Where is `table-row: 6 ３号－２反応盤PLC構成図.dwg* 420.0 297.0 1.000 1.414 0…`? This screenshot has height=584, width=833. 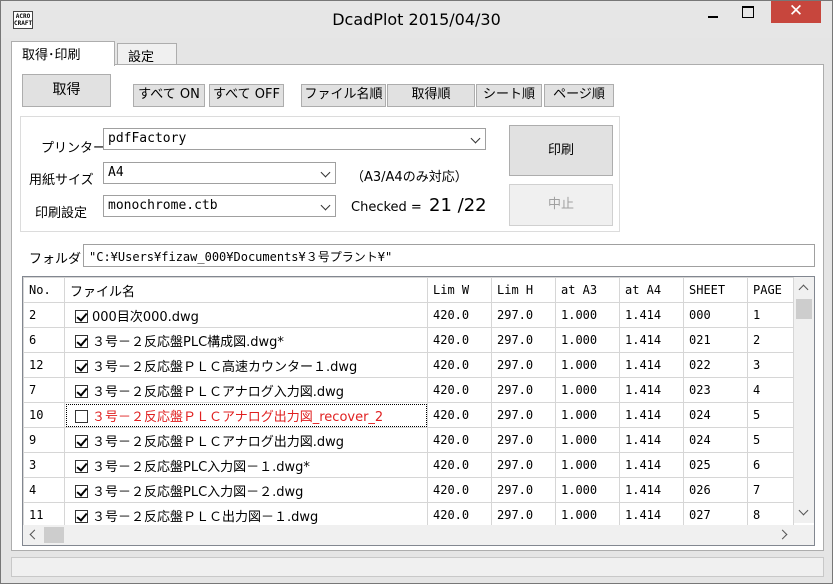
table-row: 6 ３号－２反応盤PLC構成図.dwg* 420.0 297.0 1.000 1.414 0… is located at coordinates (408, 340).